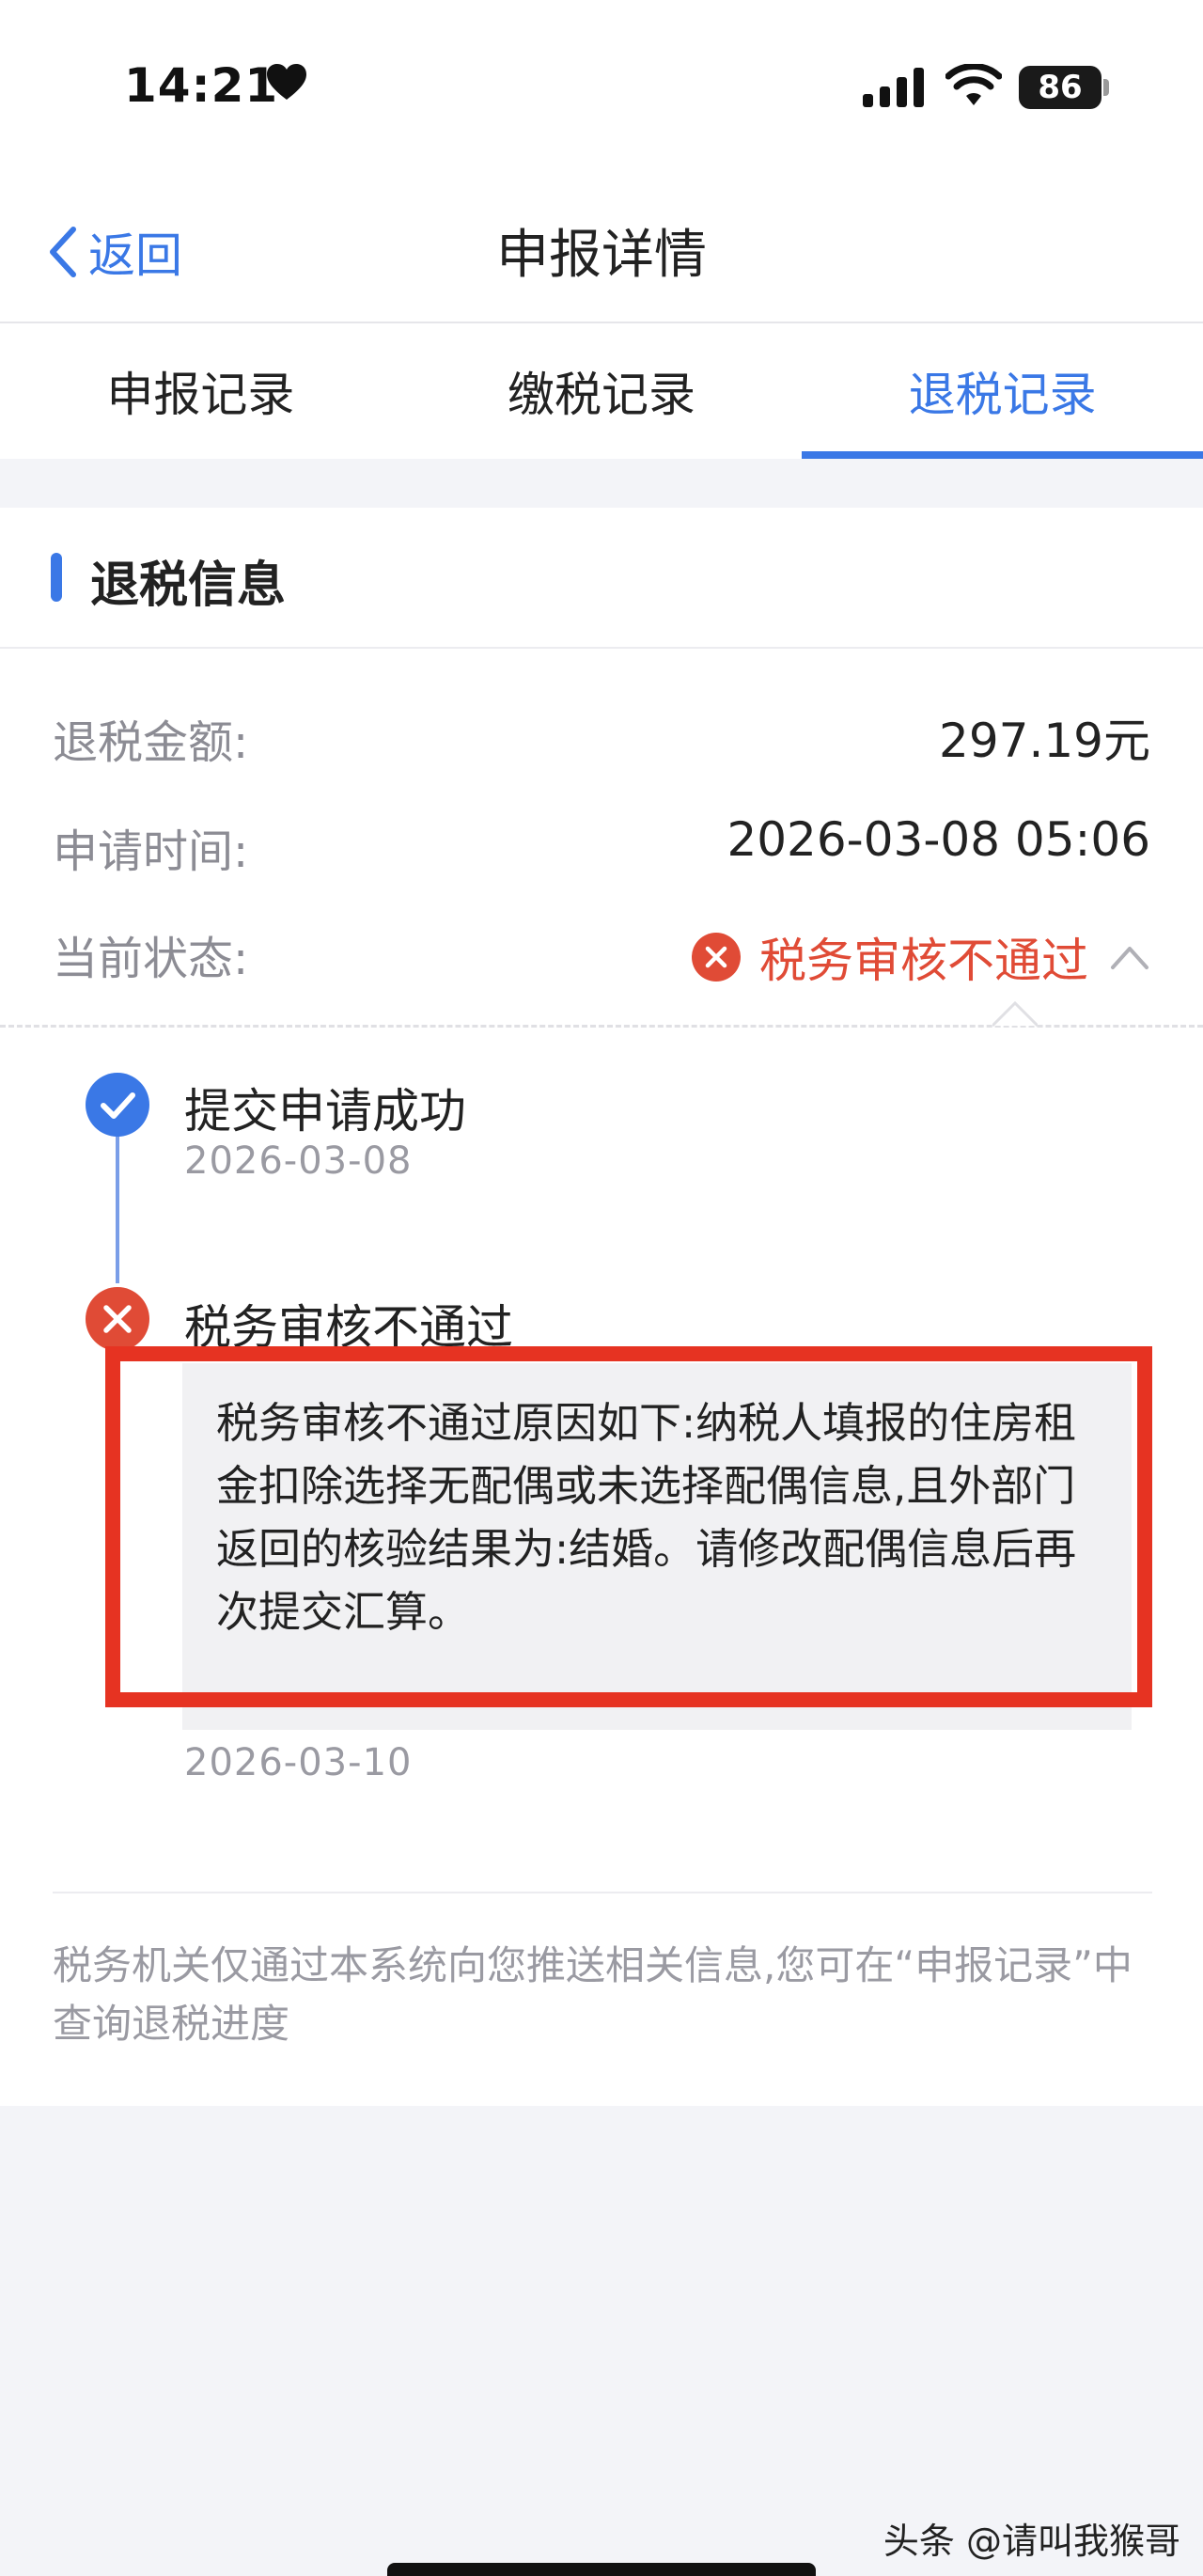  What do you see at coordinates (601, 256) in the screenshot?
I see `page-title: 申报详情` at bounding box center [601, 256].